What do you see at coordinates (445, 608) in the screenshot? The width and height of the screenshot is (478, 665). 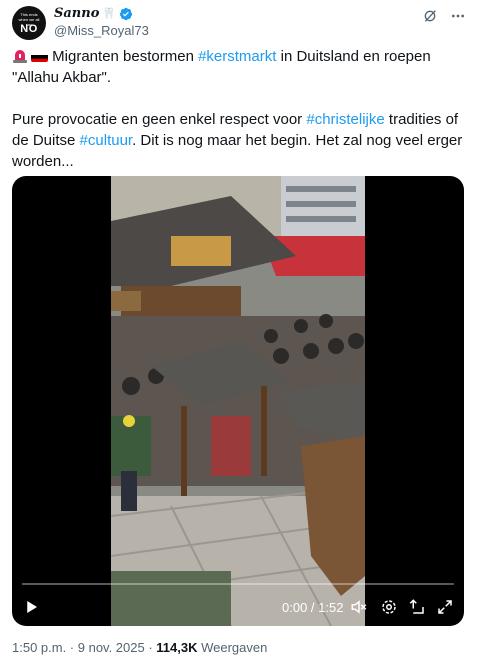 I see `fullscreen-icon` at bounding box center [445, 608].